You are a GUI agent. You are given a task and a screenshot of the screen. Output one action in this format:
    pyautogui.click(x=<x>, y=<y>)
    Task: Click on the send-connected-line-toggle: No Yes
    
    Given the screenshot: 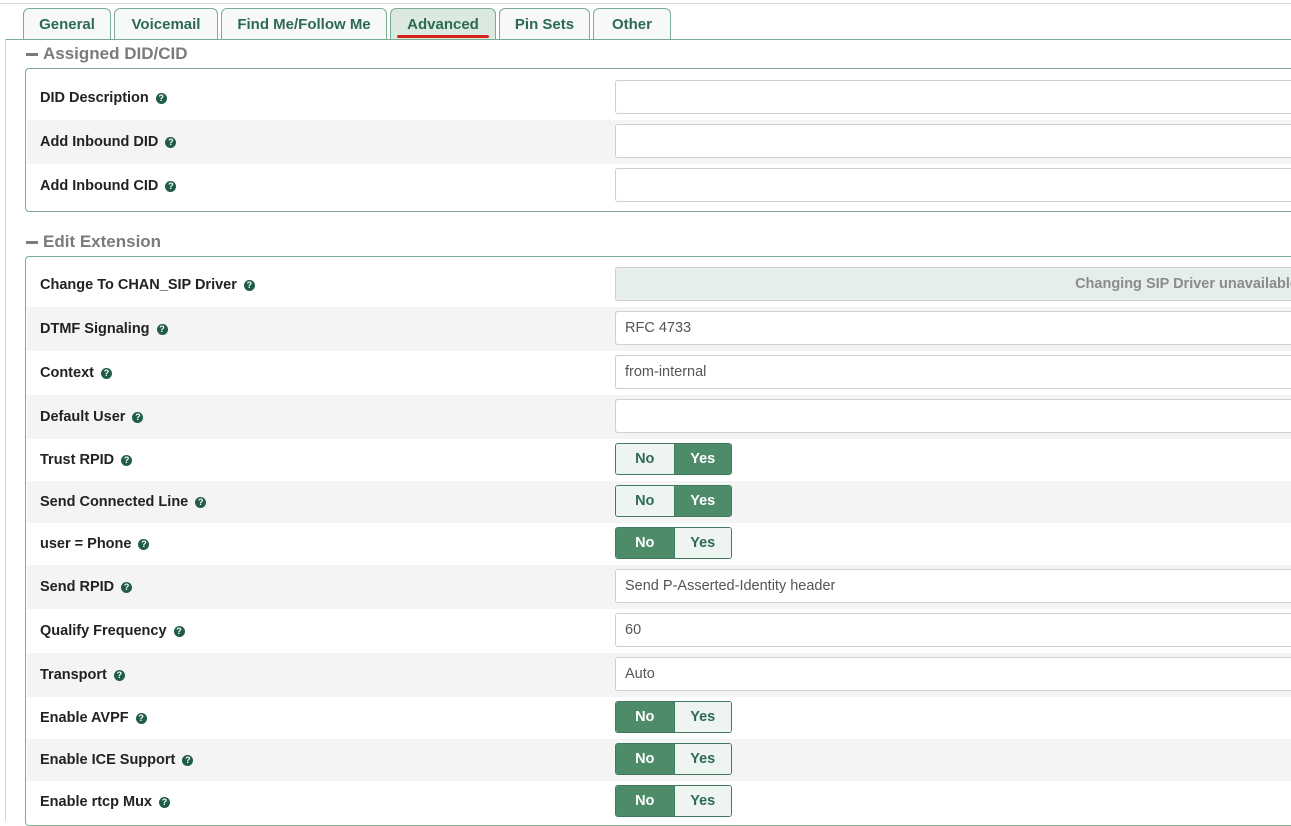 What is the action you would take?
    pyautogui.click(x=673, y=501)
    